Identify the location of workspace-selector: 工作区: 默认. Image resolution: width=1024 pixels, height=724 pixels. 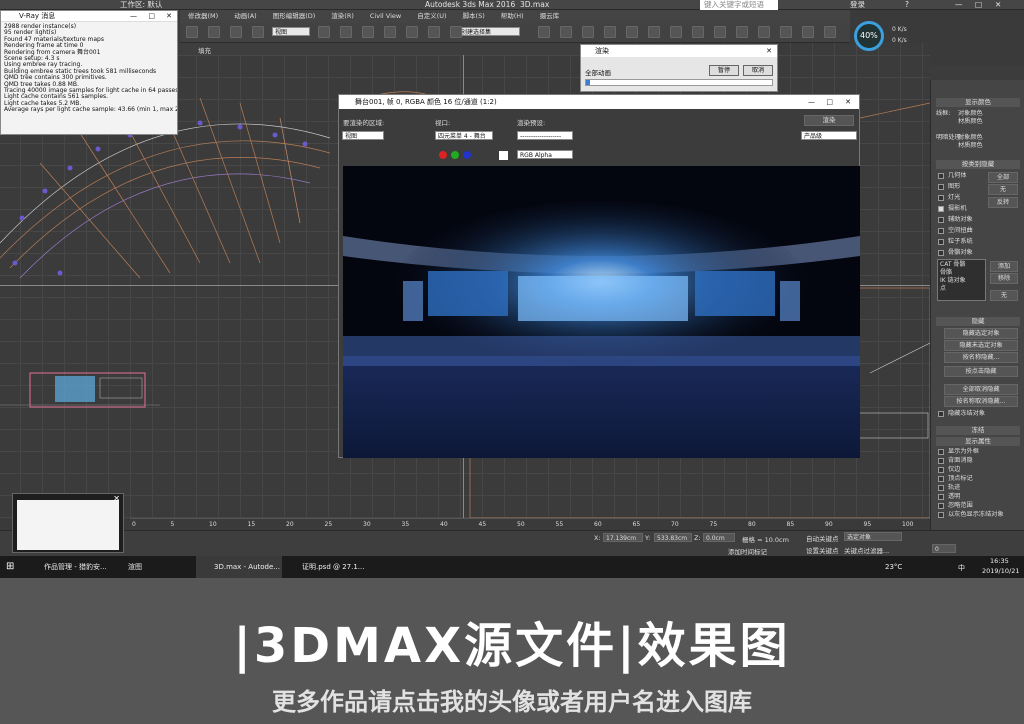
(141, 5).